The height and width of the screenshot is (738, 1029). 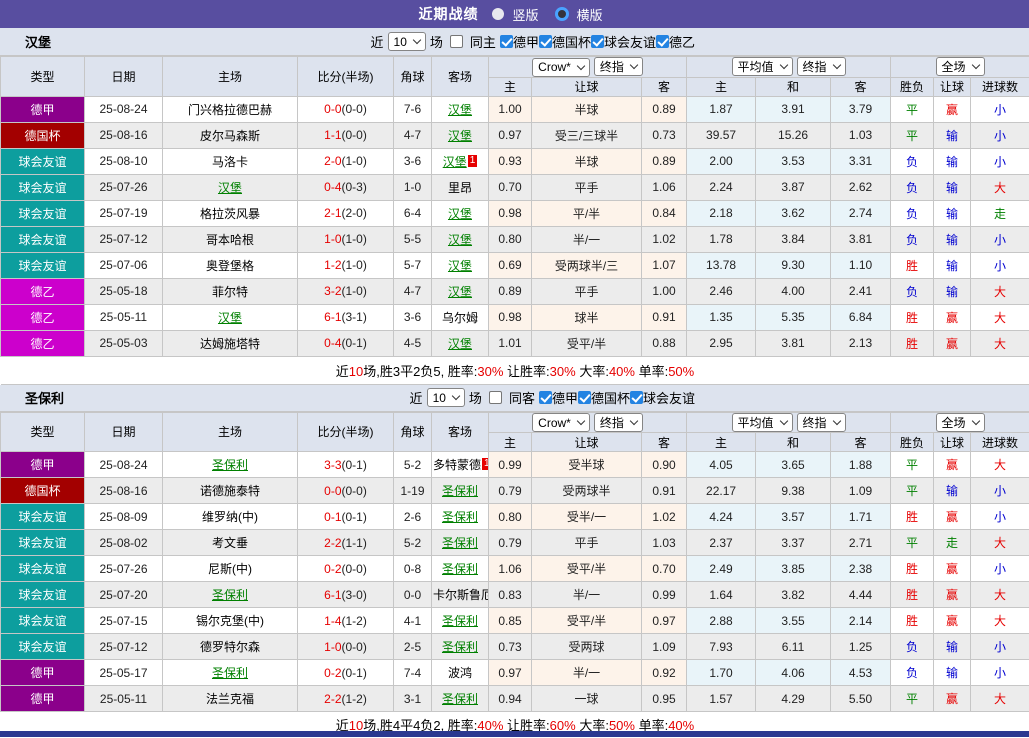 I want to click on league-checkbox-label: 德甲, so click(x=525, y=42).